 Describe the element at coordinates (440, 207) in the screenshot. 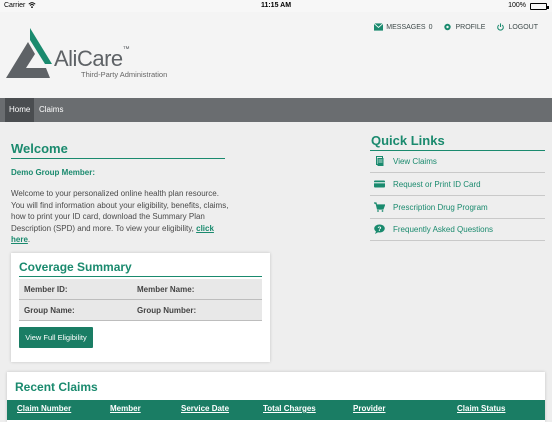

I see `quick-link-label: Prescription Drug Program` at that location.